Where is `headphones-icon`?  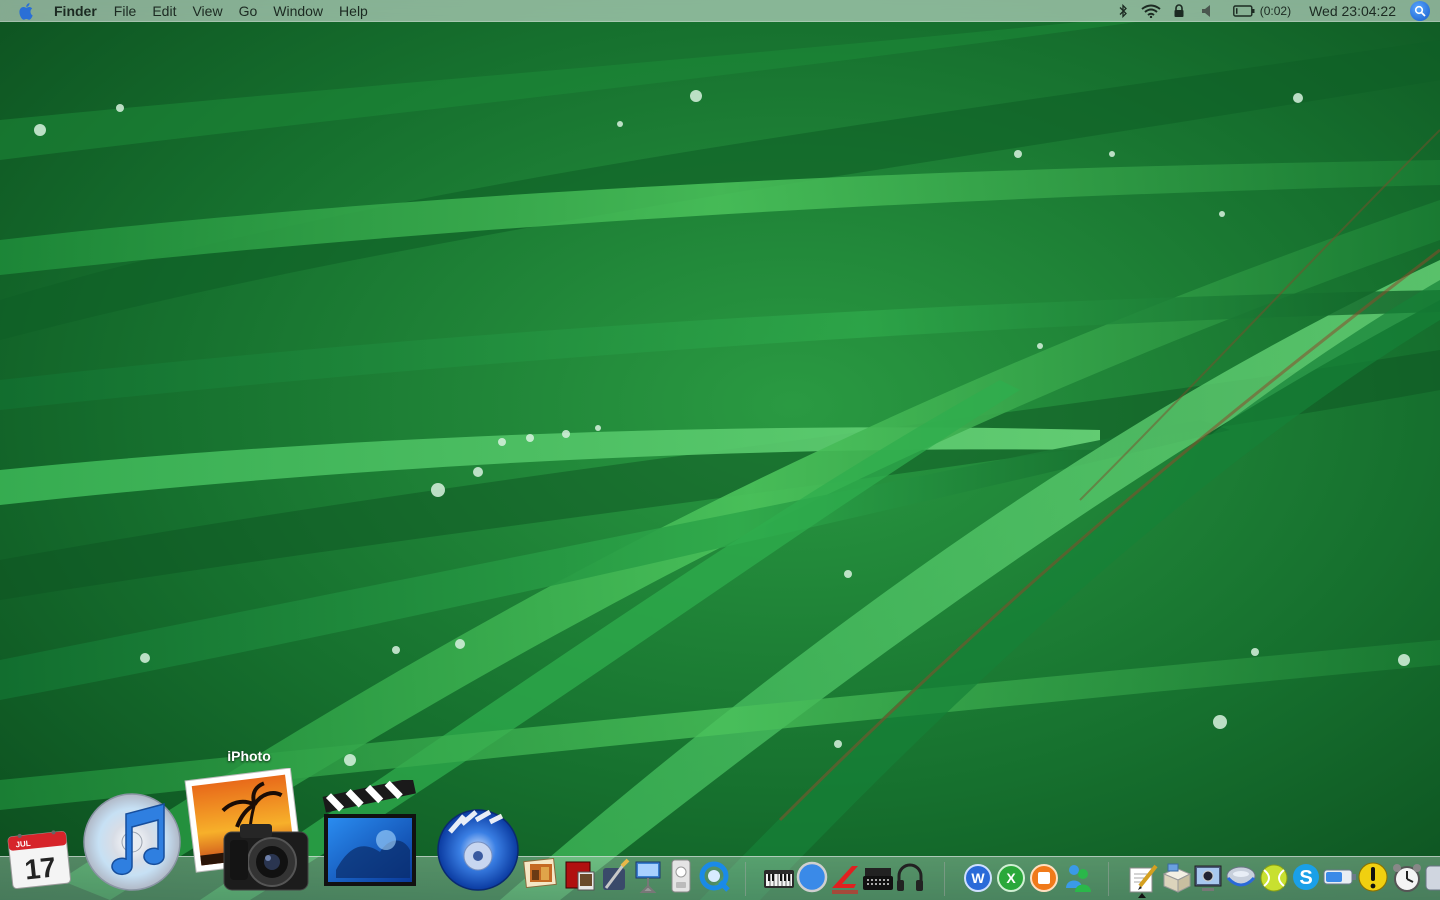
headphones-icon is located at coordinates (910, 877).